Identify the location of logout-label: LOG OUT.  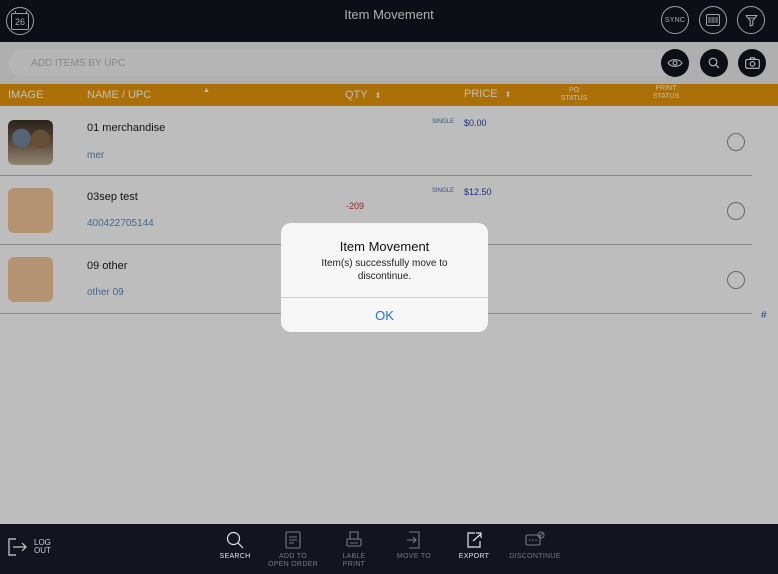
(42, 547).